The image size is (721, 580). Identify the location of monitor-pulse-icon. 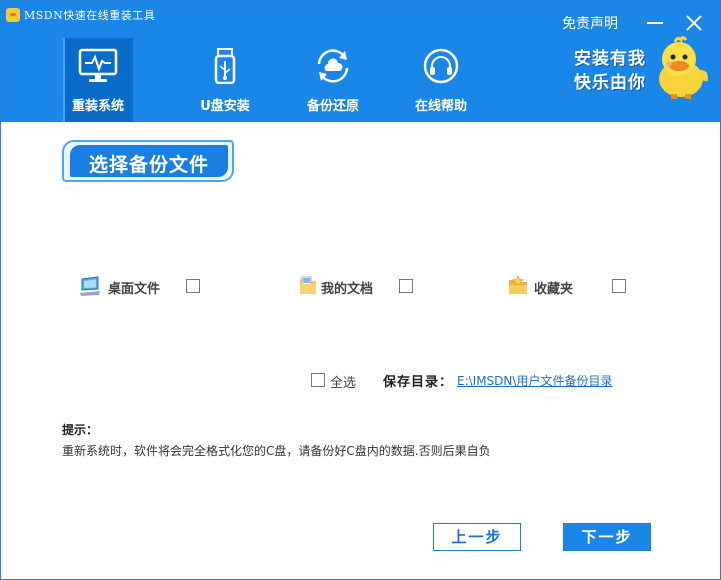
(98, 65).